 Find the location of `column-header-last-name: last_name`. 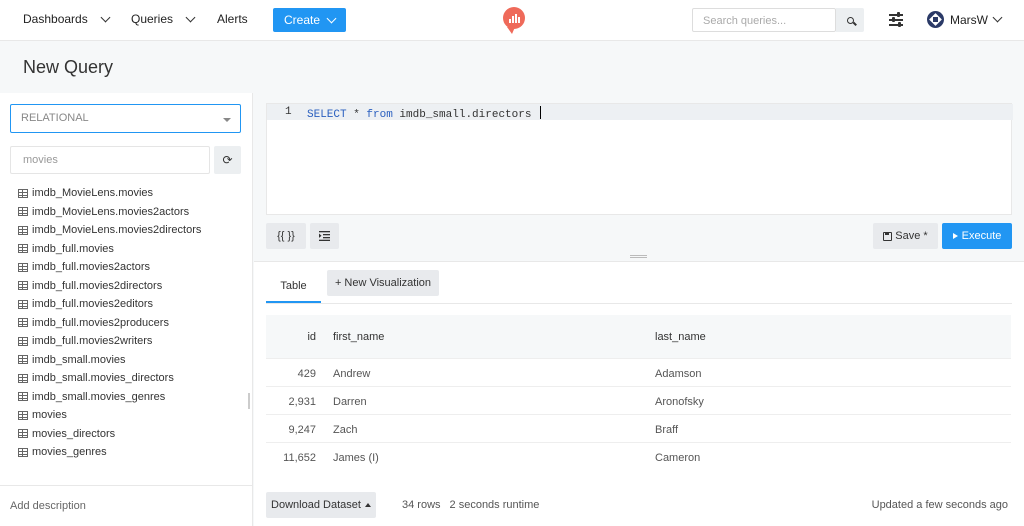

column-header-last-name: last_name is located at coordinates (680, 337).